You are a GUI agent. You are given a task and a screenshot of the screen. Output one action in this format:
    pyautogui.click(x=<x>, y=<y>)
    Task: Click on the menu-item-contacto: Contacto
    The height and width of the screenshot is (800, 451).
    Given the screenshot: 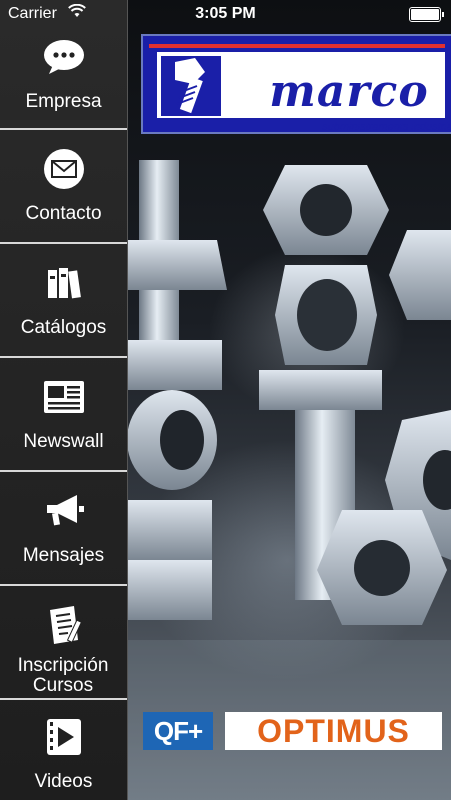 What is the action you would take?
    pyautogui.click(x=63, y=187)
    